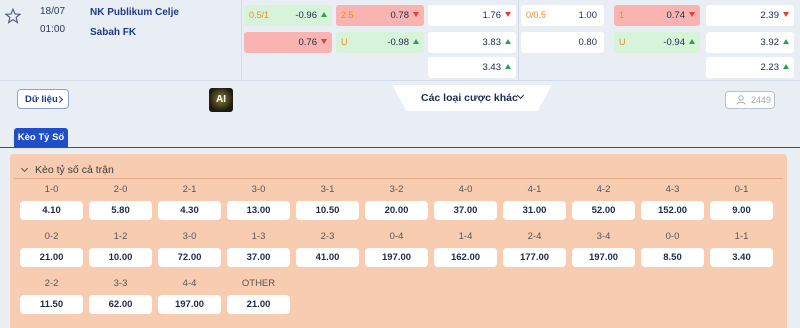 Image resolution: width=800 pixels, height=328 pixels. I want to click on odds-cell-h1-1x2-draw: 2.23, so click(750, 67).